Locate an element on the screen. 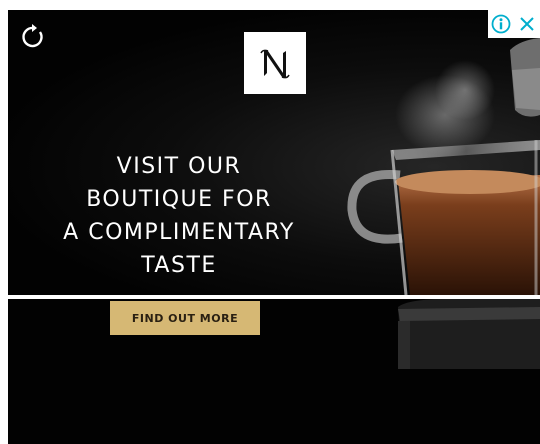 This screenshot has width=540, height=444. headline-line: A COMPLIMENTARY is located at coordinates (179, 232).